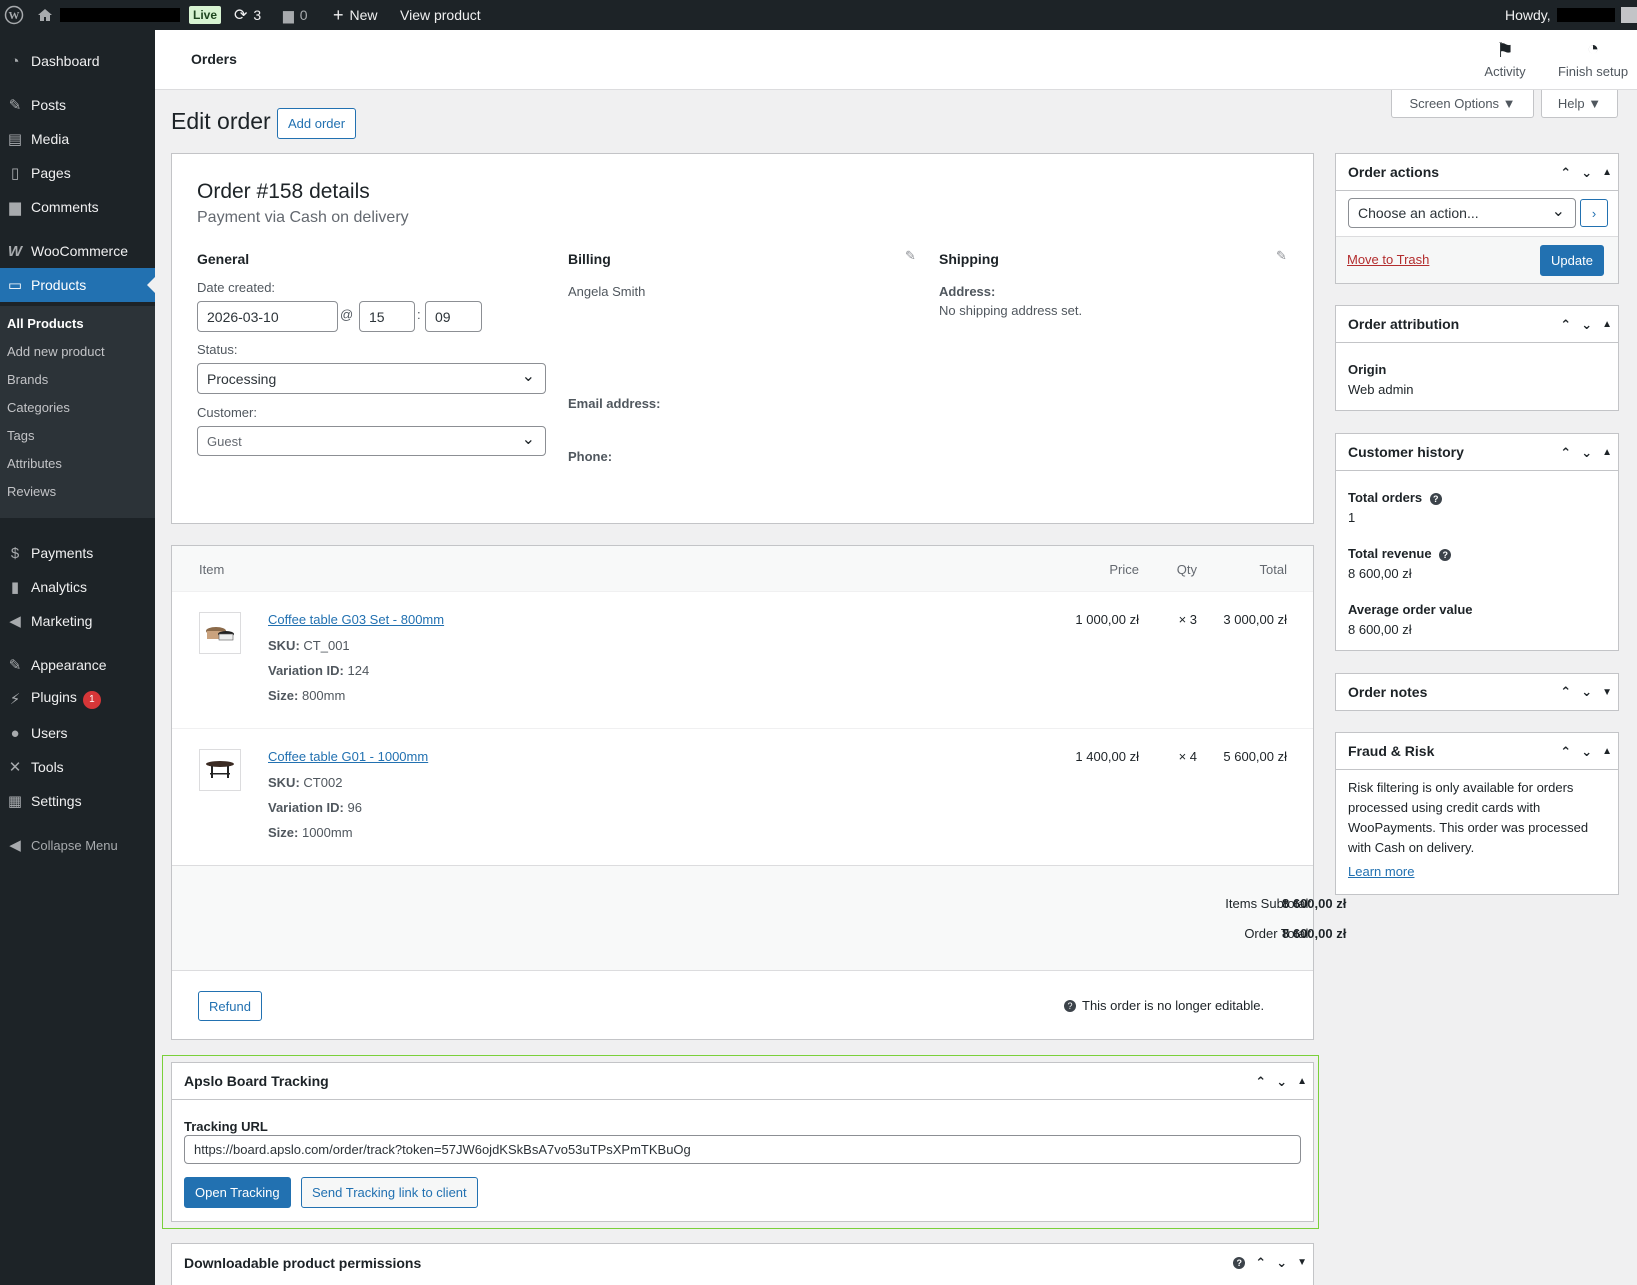 The image size is (1637, 1285). I want to click on product-link: Coffee table G01 - 1000mm, so click(348, 756).